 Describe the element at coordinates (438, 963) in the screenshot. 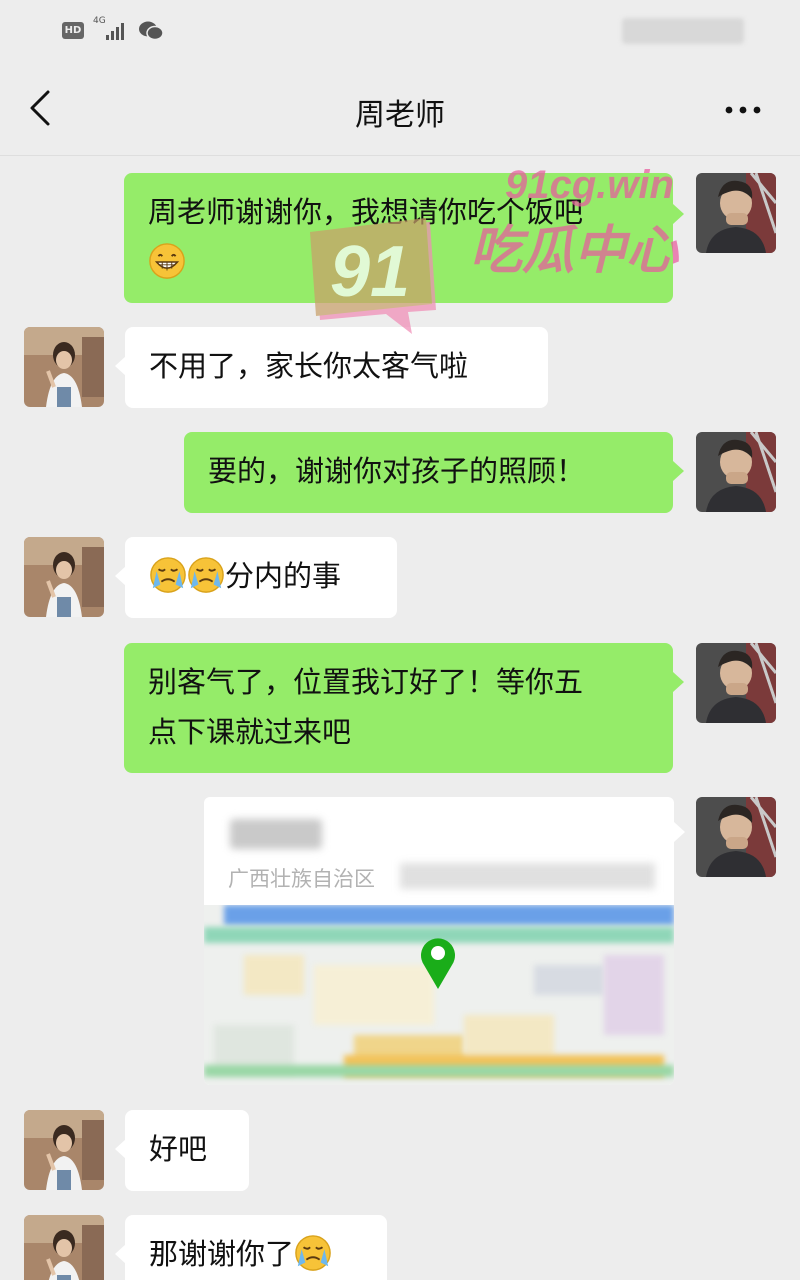

I see `map-pin-icon` at that location.